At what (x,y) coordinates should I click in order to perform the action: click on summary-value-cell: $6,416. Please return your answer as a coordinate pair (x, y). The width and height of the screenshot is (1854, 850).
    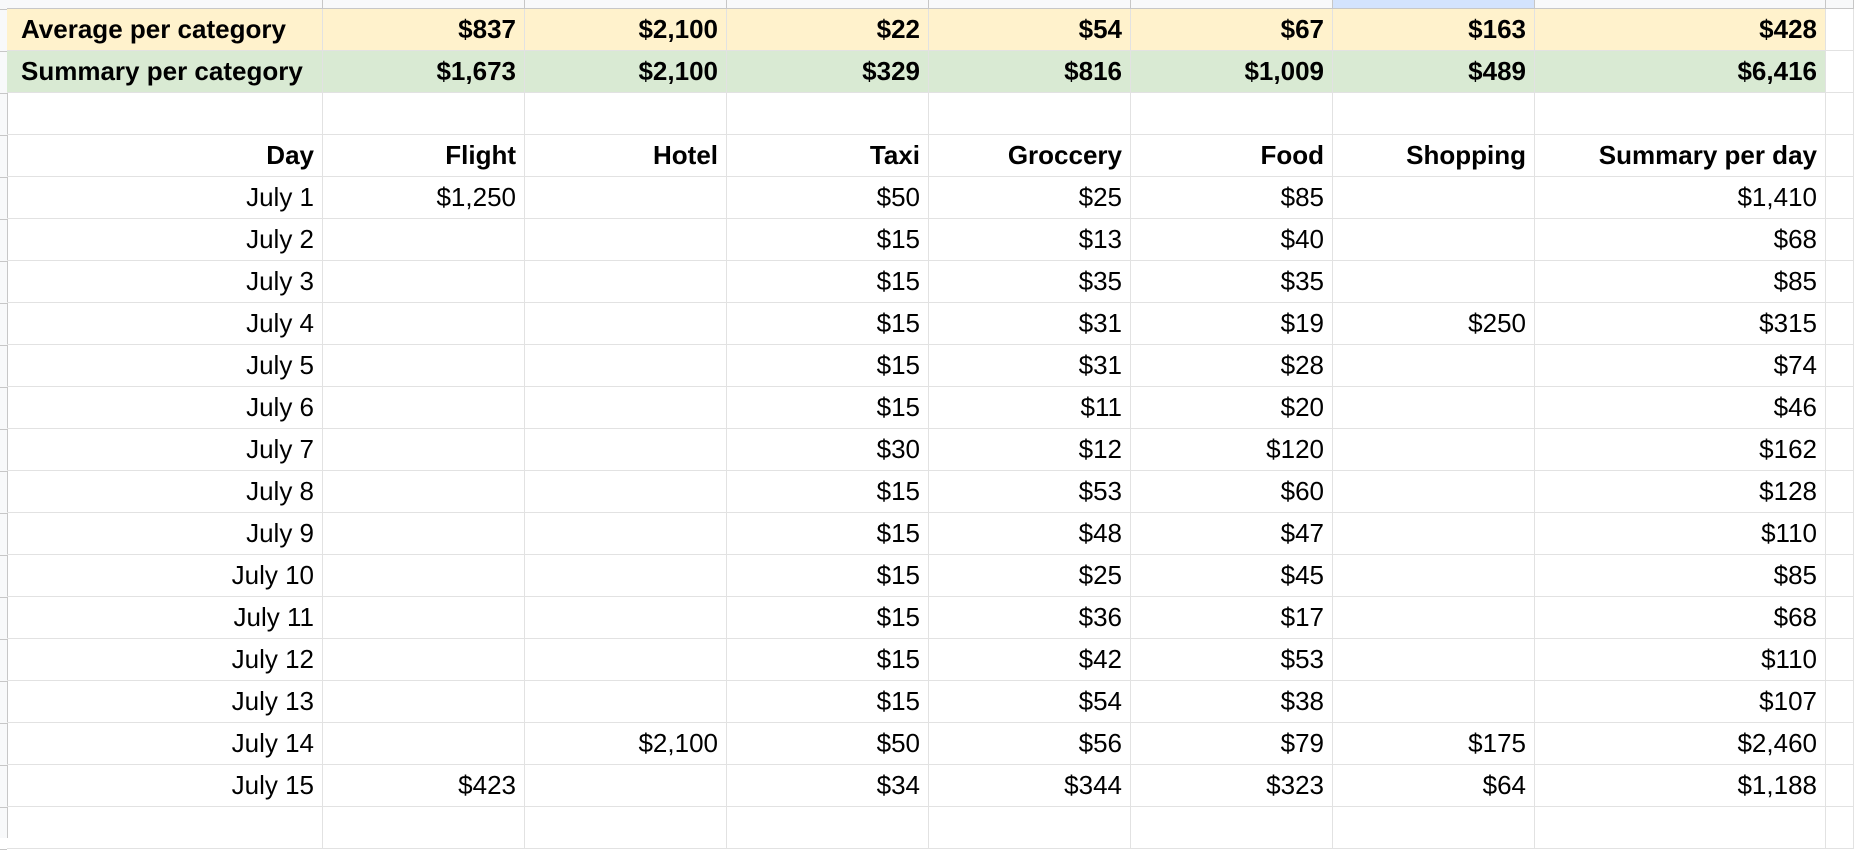
    Looking at the image, I should click on (1680, 72).